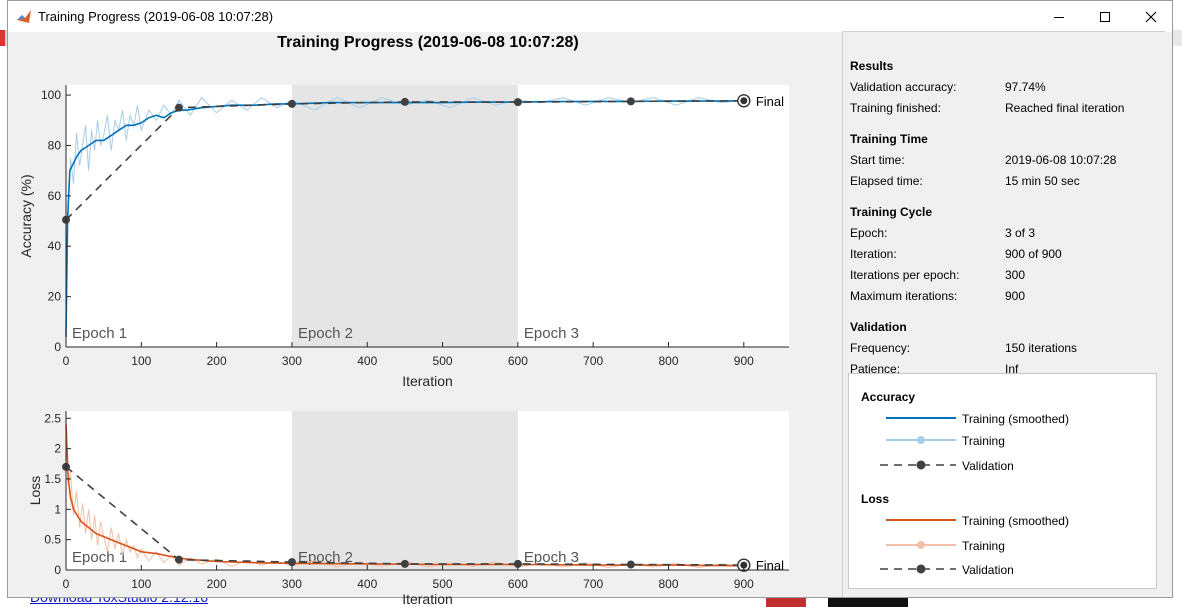 The image size is (1182, 607). Describe the element at coordinates (1033, 254) in the screenshot. I see `iteration-value: 900 of 900` at that location.